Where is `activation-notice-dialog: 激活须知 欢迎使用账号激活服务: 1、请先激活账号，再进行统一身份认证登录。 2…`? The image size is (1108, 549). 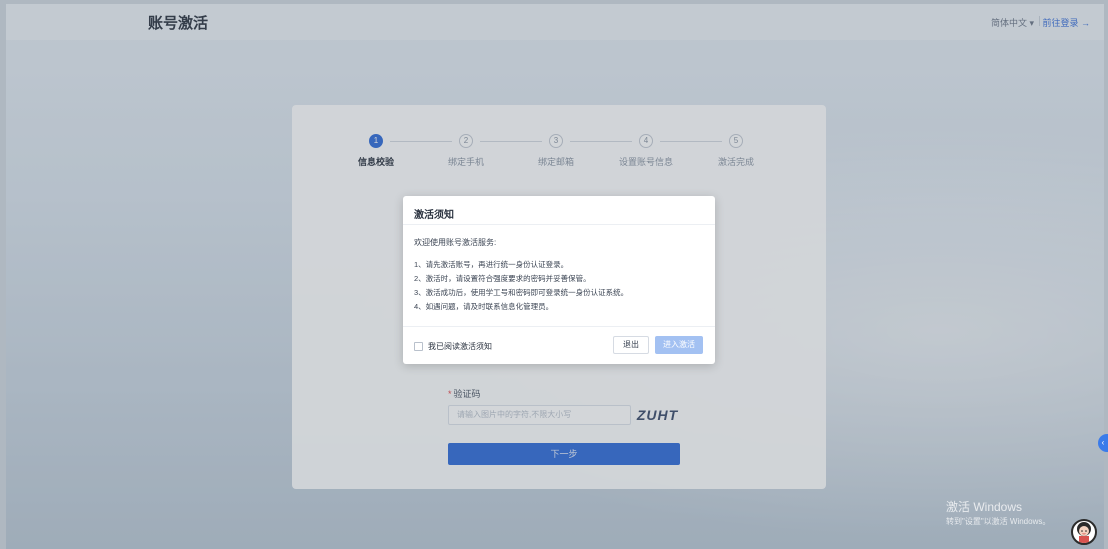
activation-notice-dialog: 激活须知 欢迎使用账号激活服务: 1、请先激活账号，再进行统一身份认证登录。 2… is located at coordinates (559, 280).